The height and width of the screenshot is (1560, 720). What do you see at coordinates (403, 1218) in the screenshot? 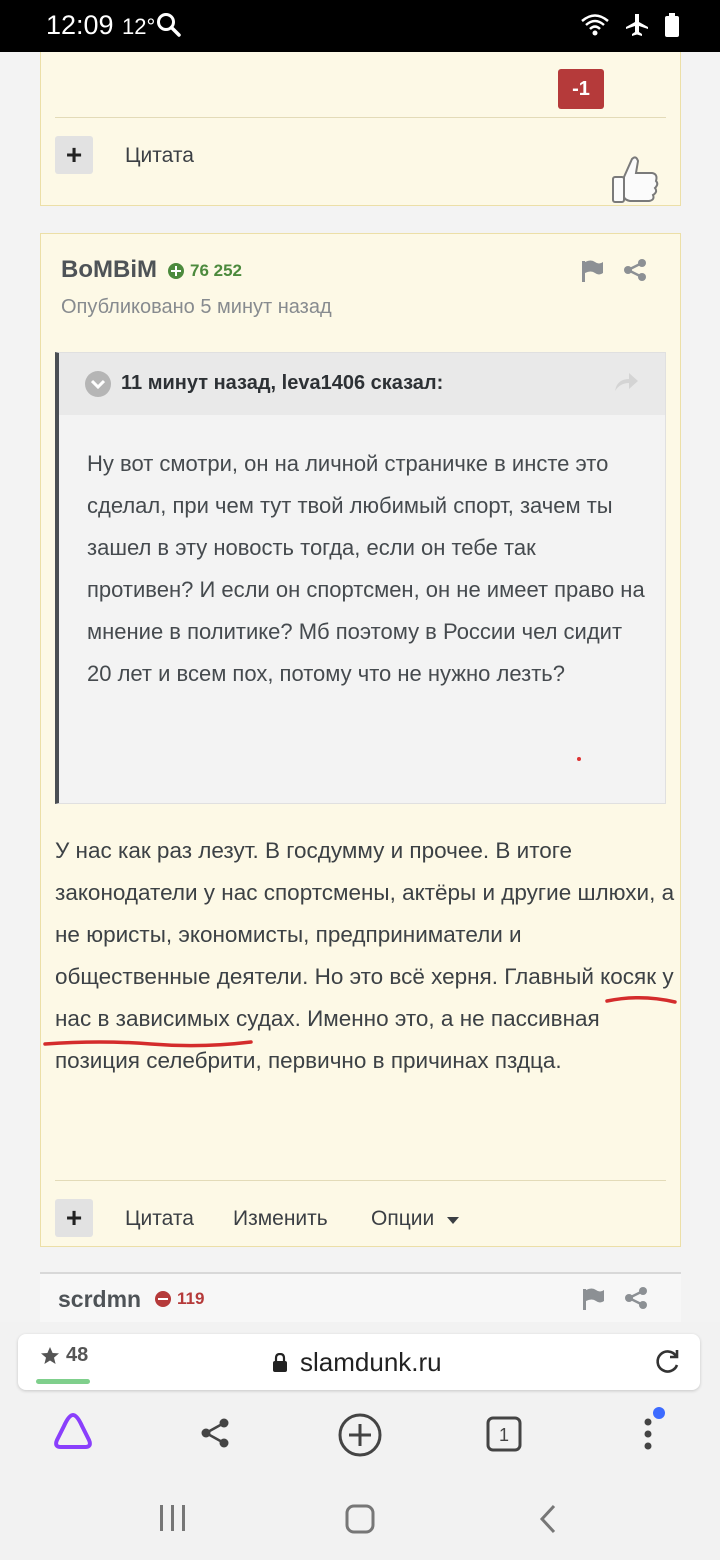
I see `options-label: Опции` at bounding box center [403, 1218].